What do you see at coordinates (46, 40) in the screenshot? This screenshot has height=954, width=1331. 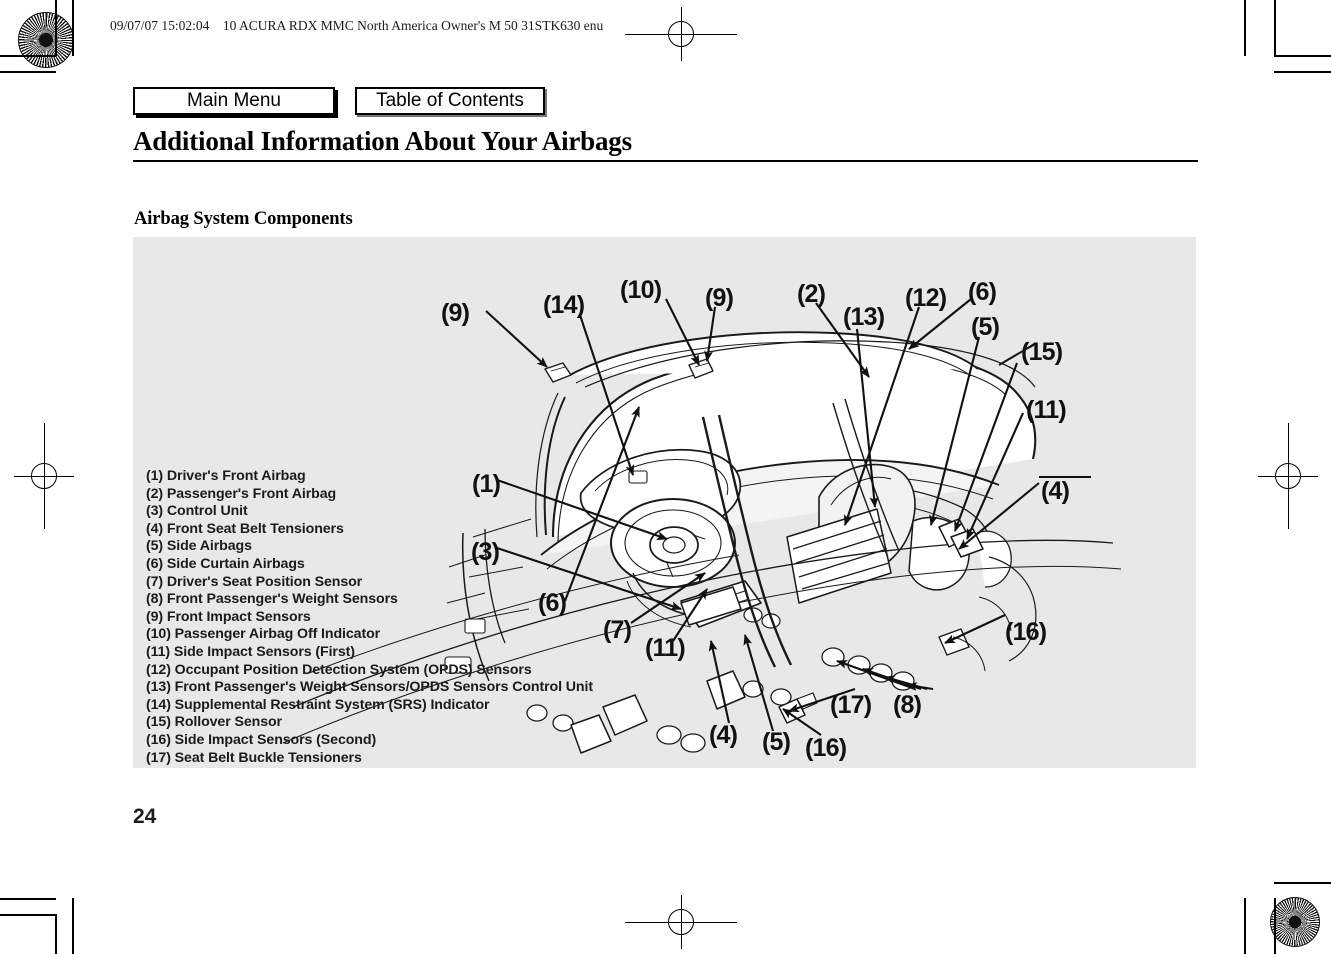 I see `registration-target-top-left` at bounding box center [46, 40].